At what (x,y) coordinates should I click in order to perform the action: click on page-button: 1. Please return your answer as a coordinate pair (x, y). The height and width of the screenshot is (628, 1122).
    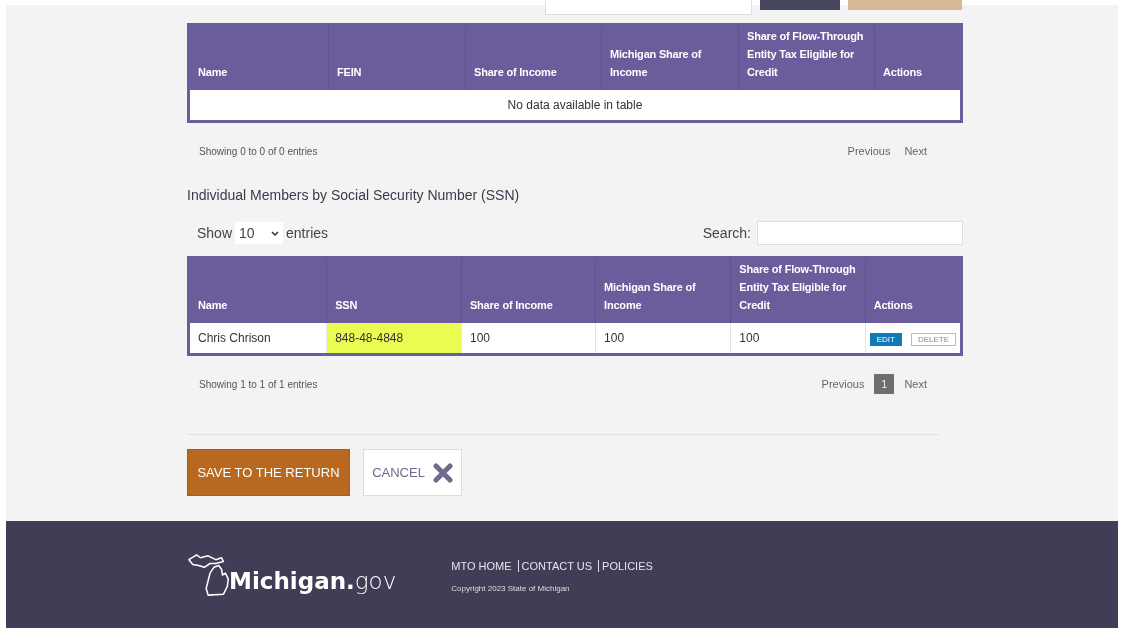
    Looking at the image, I should click on (884, 384).